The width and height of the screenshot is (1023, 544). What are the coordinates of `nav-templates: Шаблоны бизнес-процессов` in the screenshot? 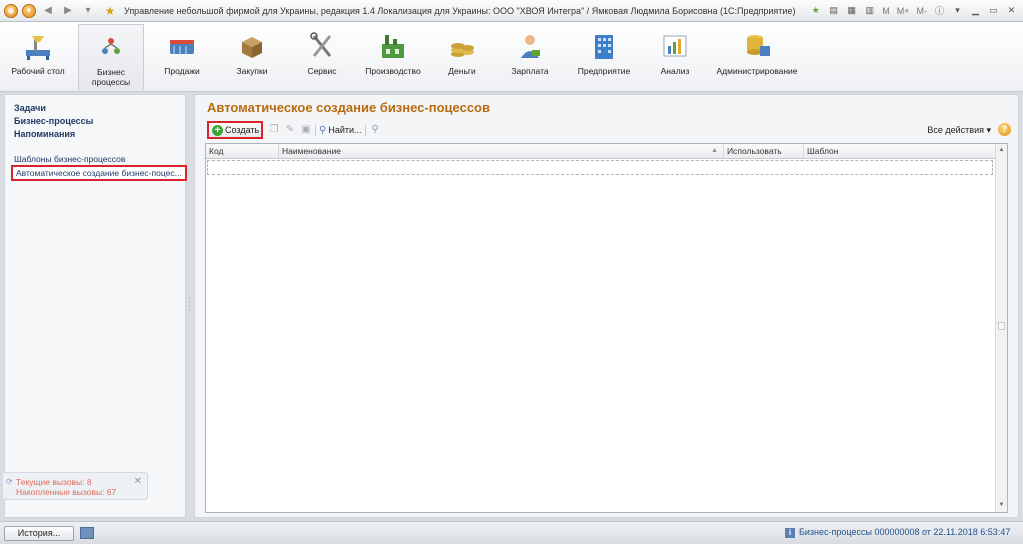 It's located at (69, 159).